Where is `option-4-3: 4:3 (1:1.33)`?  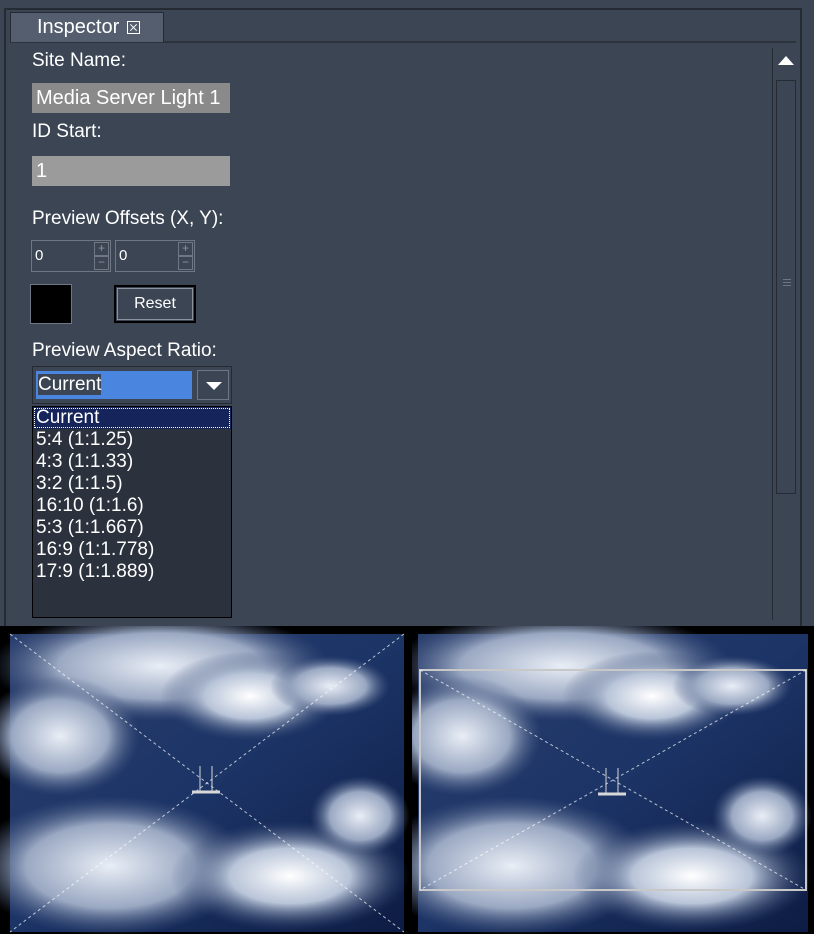 option-4-3: 4:3 (1:1.33) is located at coordinates (132, 462).